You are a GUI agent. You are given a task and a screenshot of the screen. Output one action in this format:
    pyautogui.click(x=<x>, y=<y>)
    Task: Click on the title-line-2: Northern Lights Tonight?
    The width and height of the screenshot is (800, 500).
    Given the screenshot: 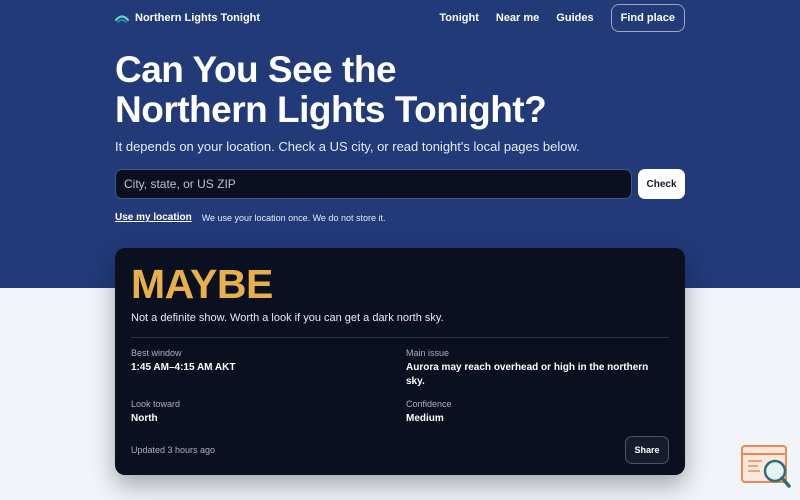 What is the action you would take?
    pyautogui.click(x=331, y=109)
    